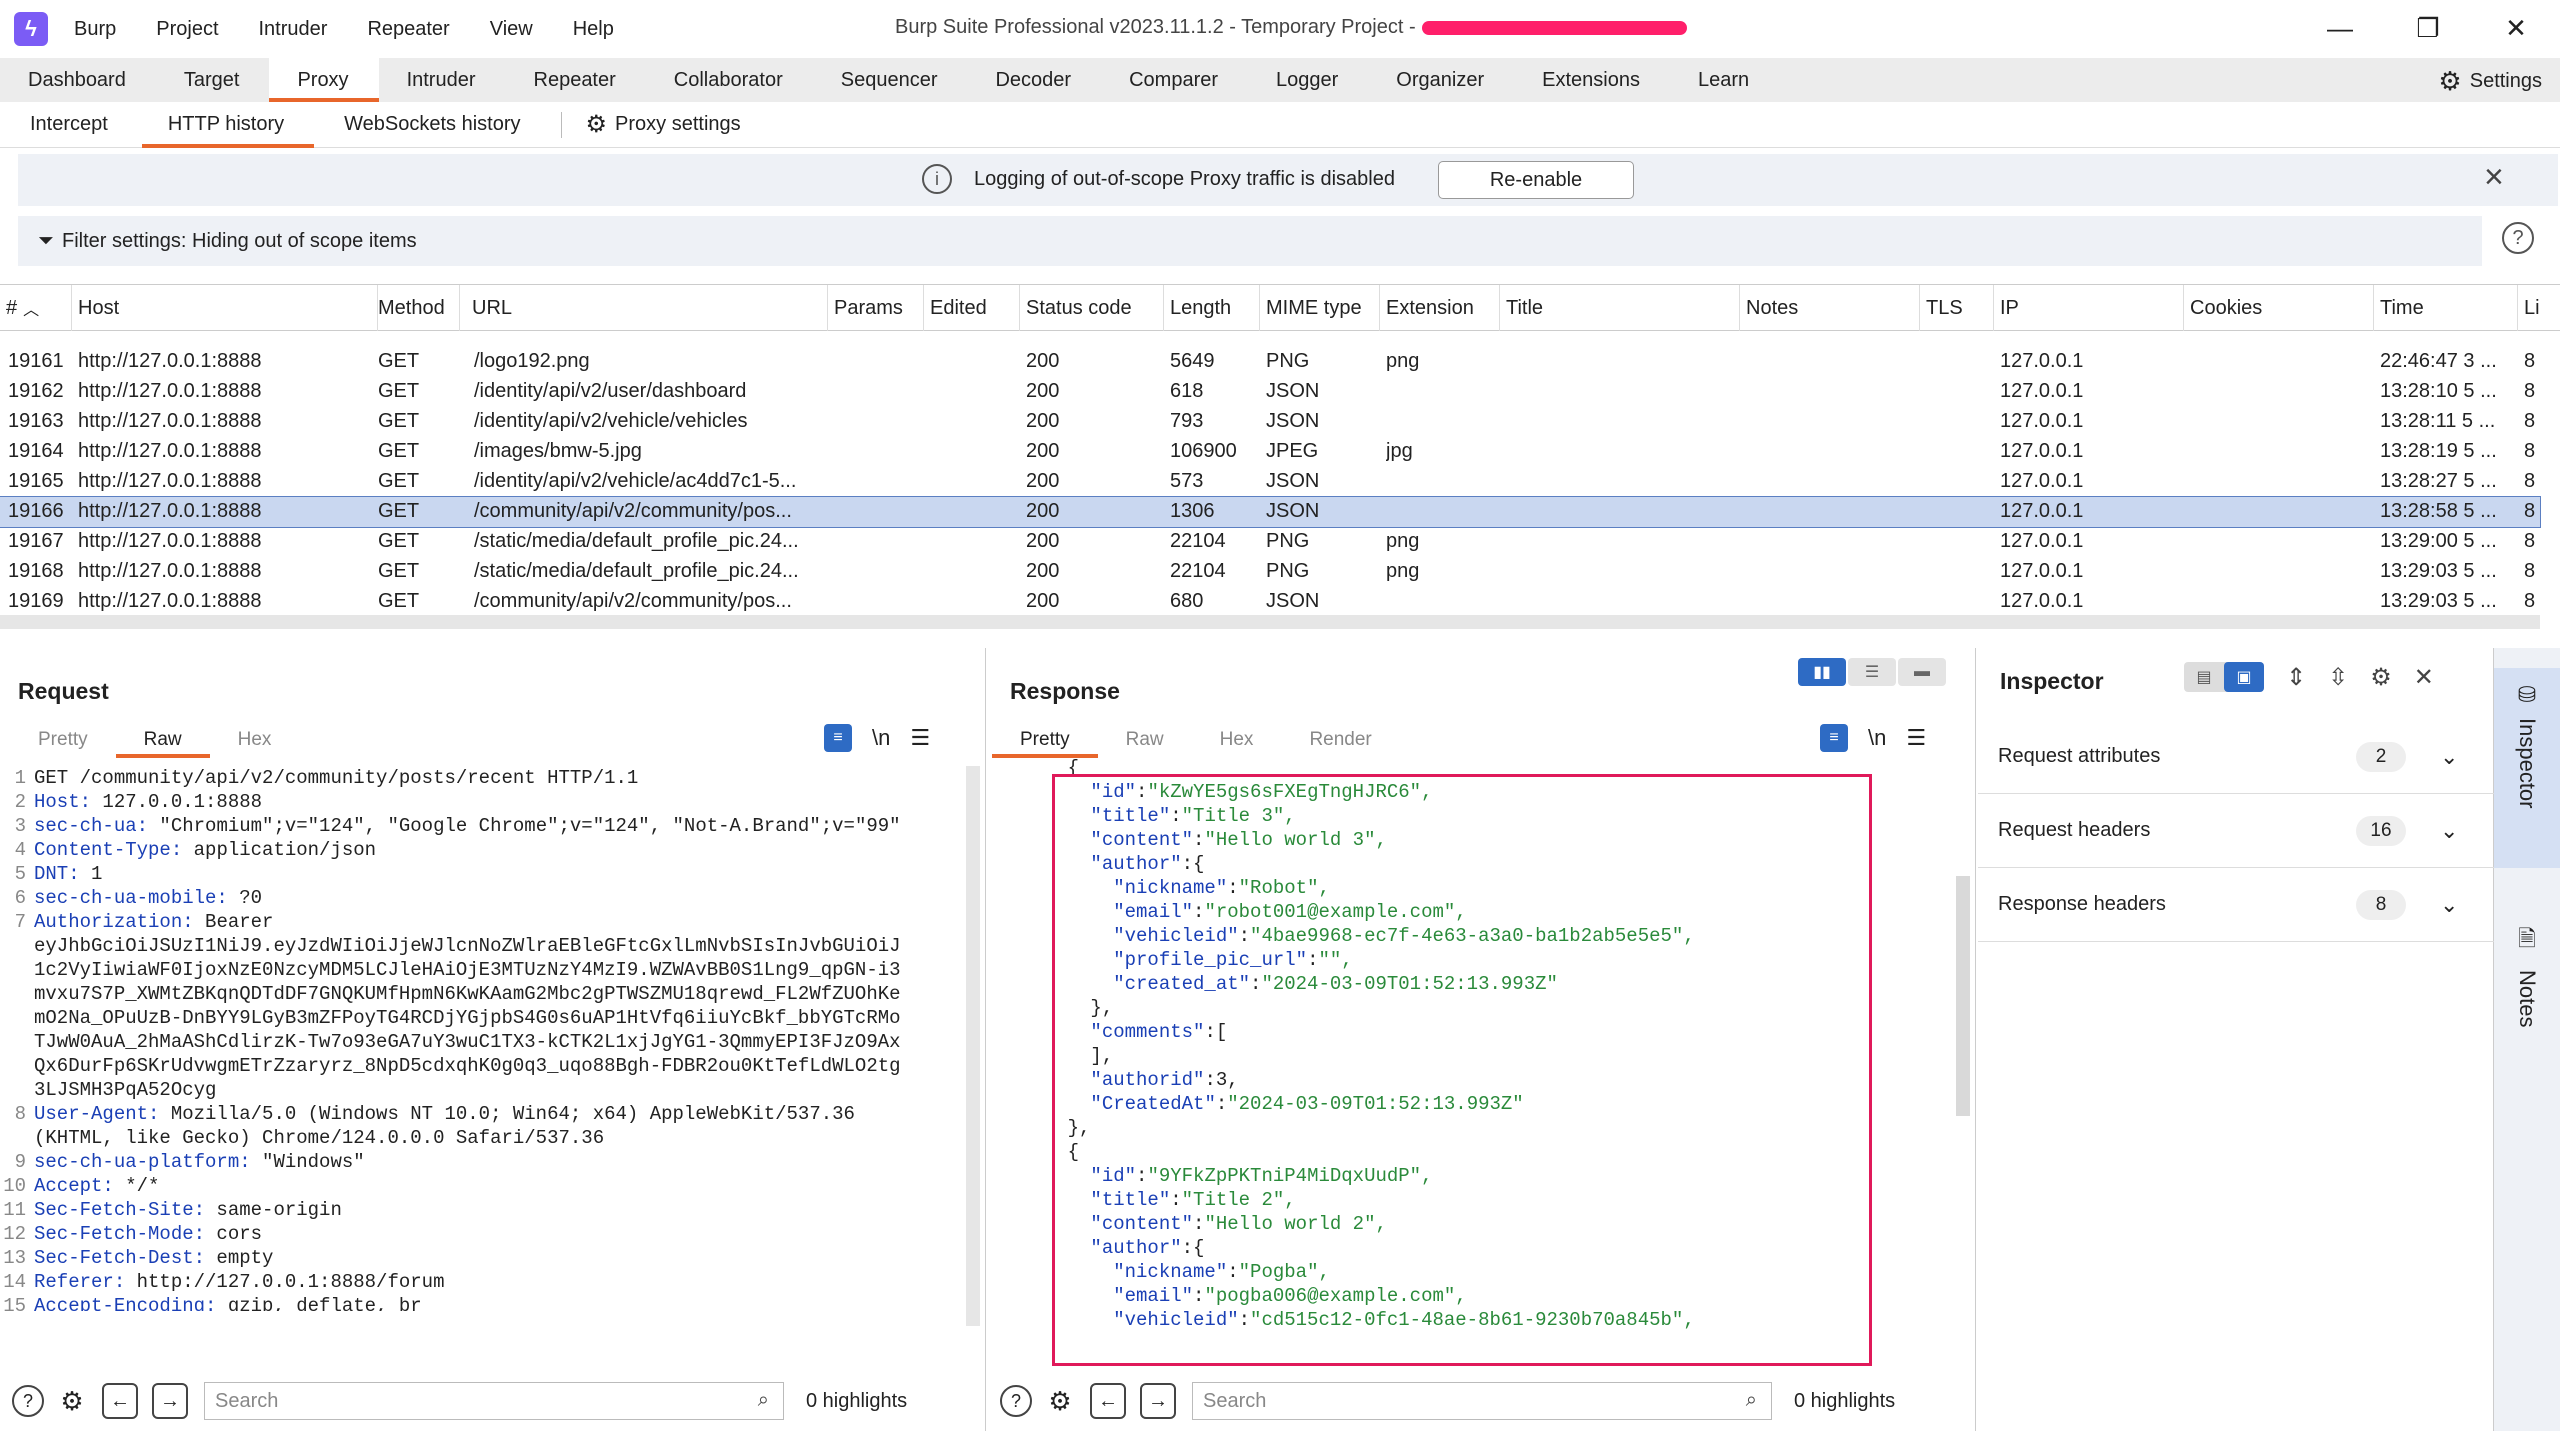  I want to click on section-request-attributes: Request attributes 2 ⌄, so click(2236, 757).